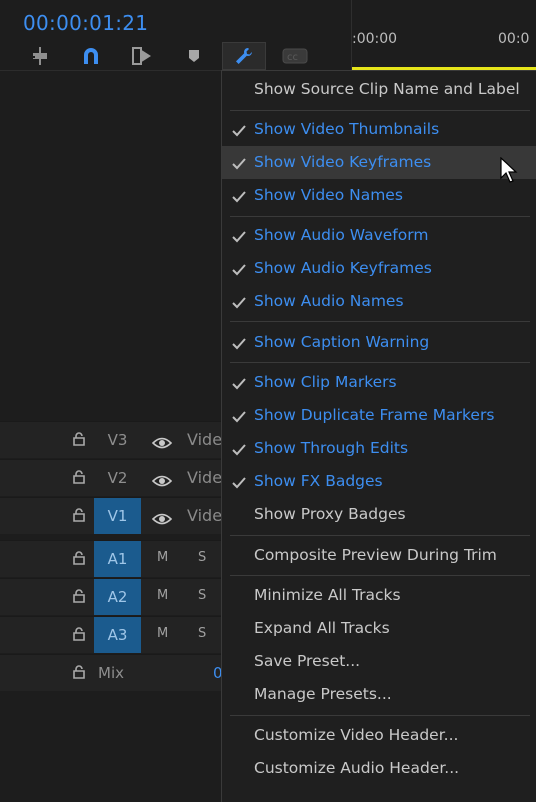  Describe the element at coordinates (379, 301) in the screenshot. I see `menu-item-show-audio-names: Show Audio Names` at that location.